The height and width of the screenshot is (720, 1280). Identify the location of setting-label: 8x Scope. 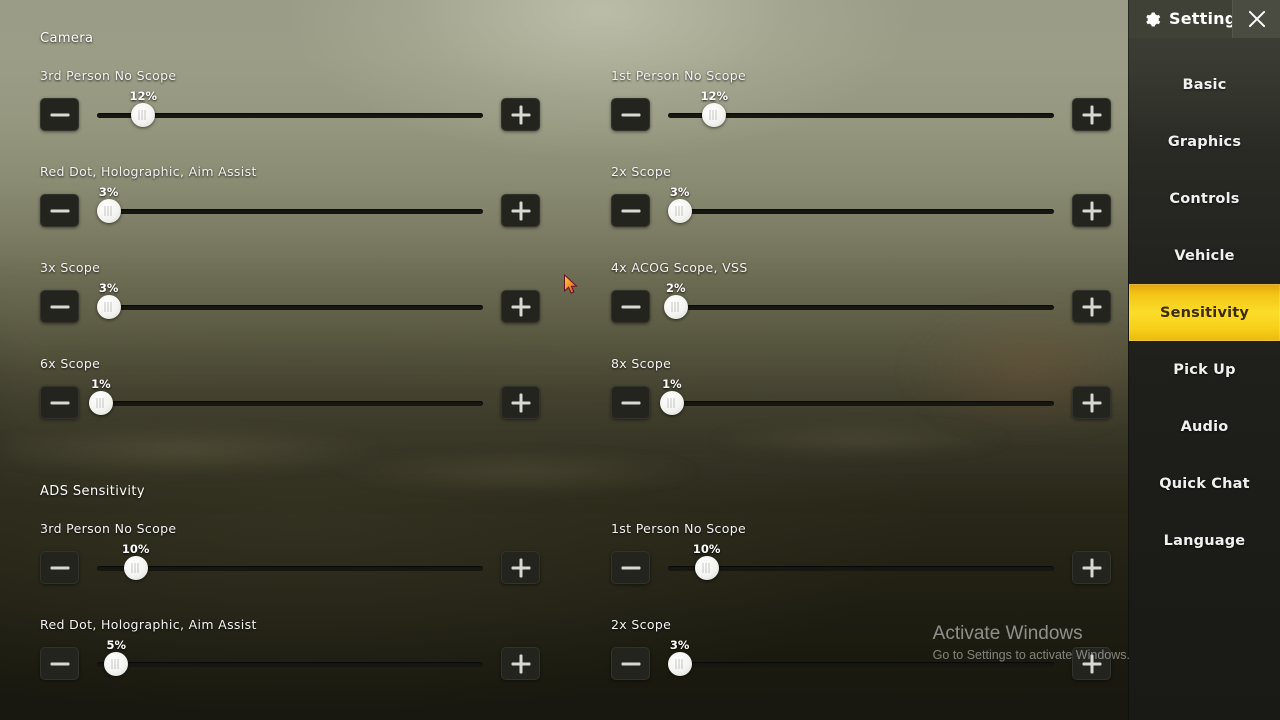
(641, 363).